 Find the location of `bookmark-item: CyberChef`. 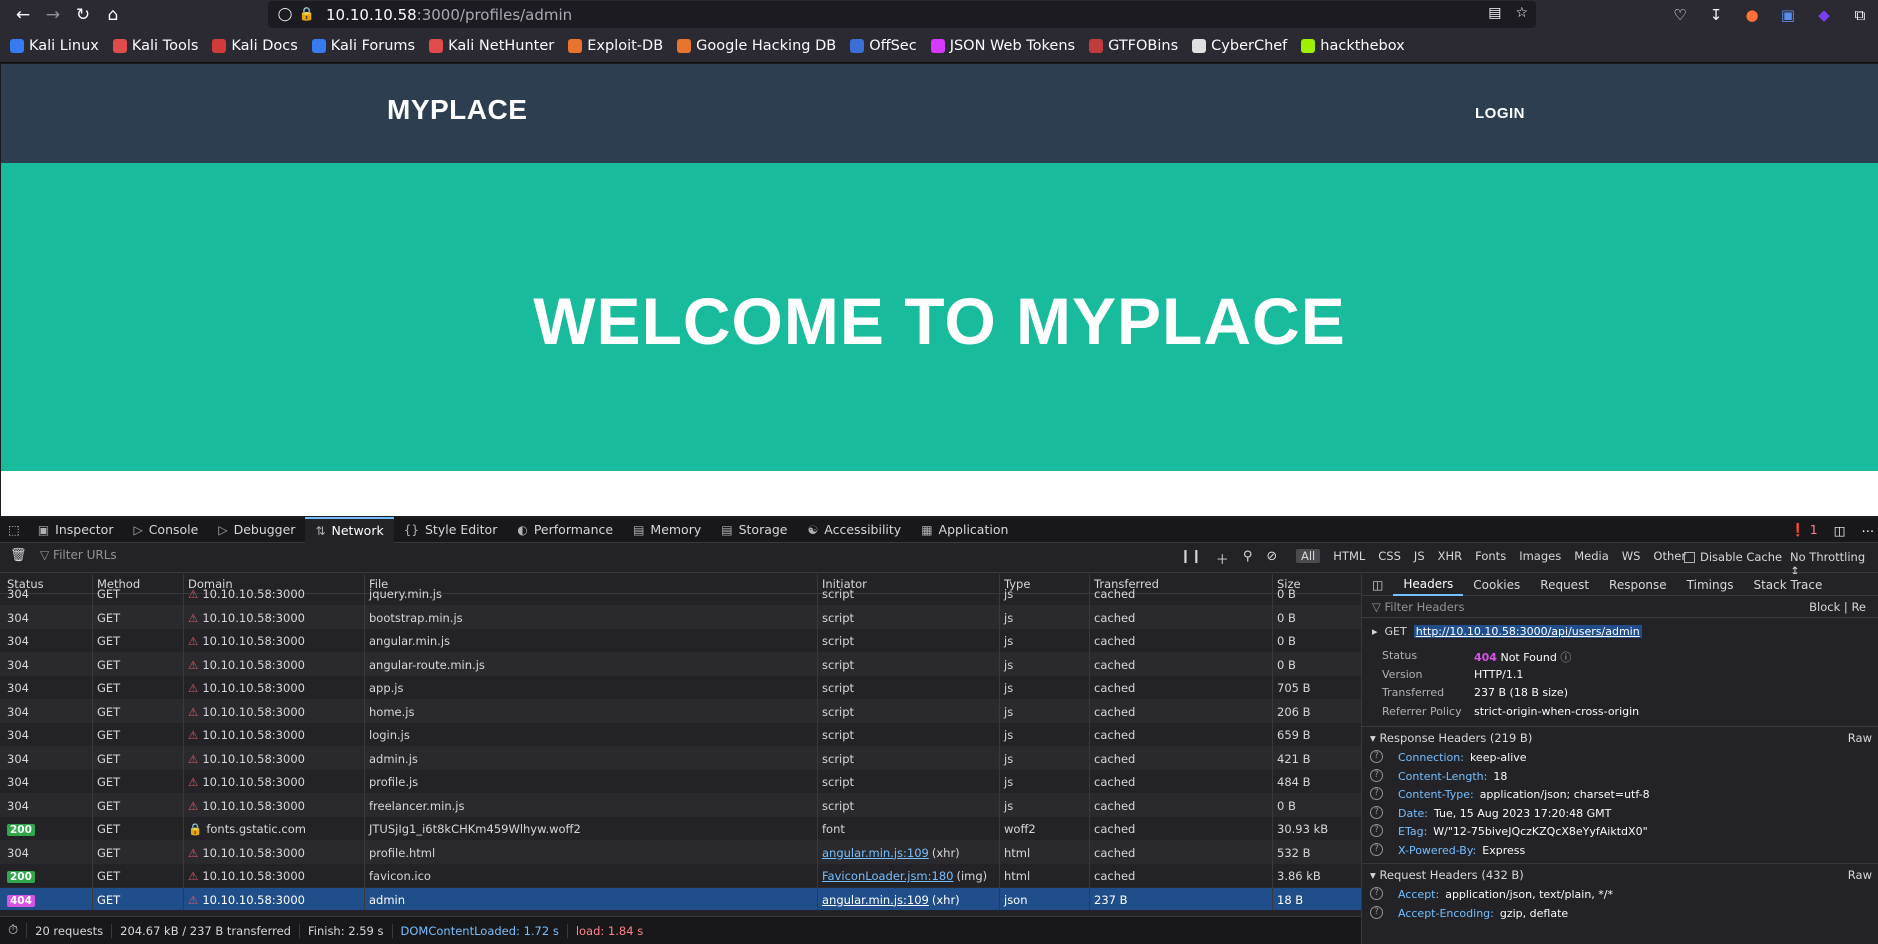

bookmark-item: CyberChef is located at coordinates (1239, 46).